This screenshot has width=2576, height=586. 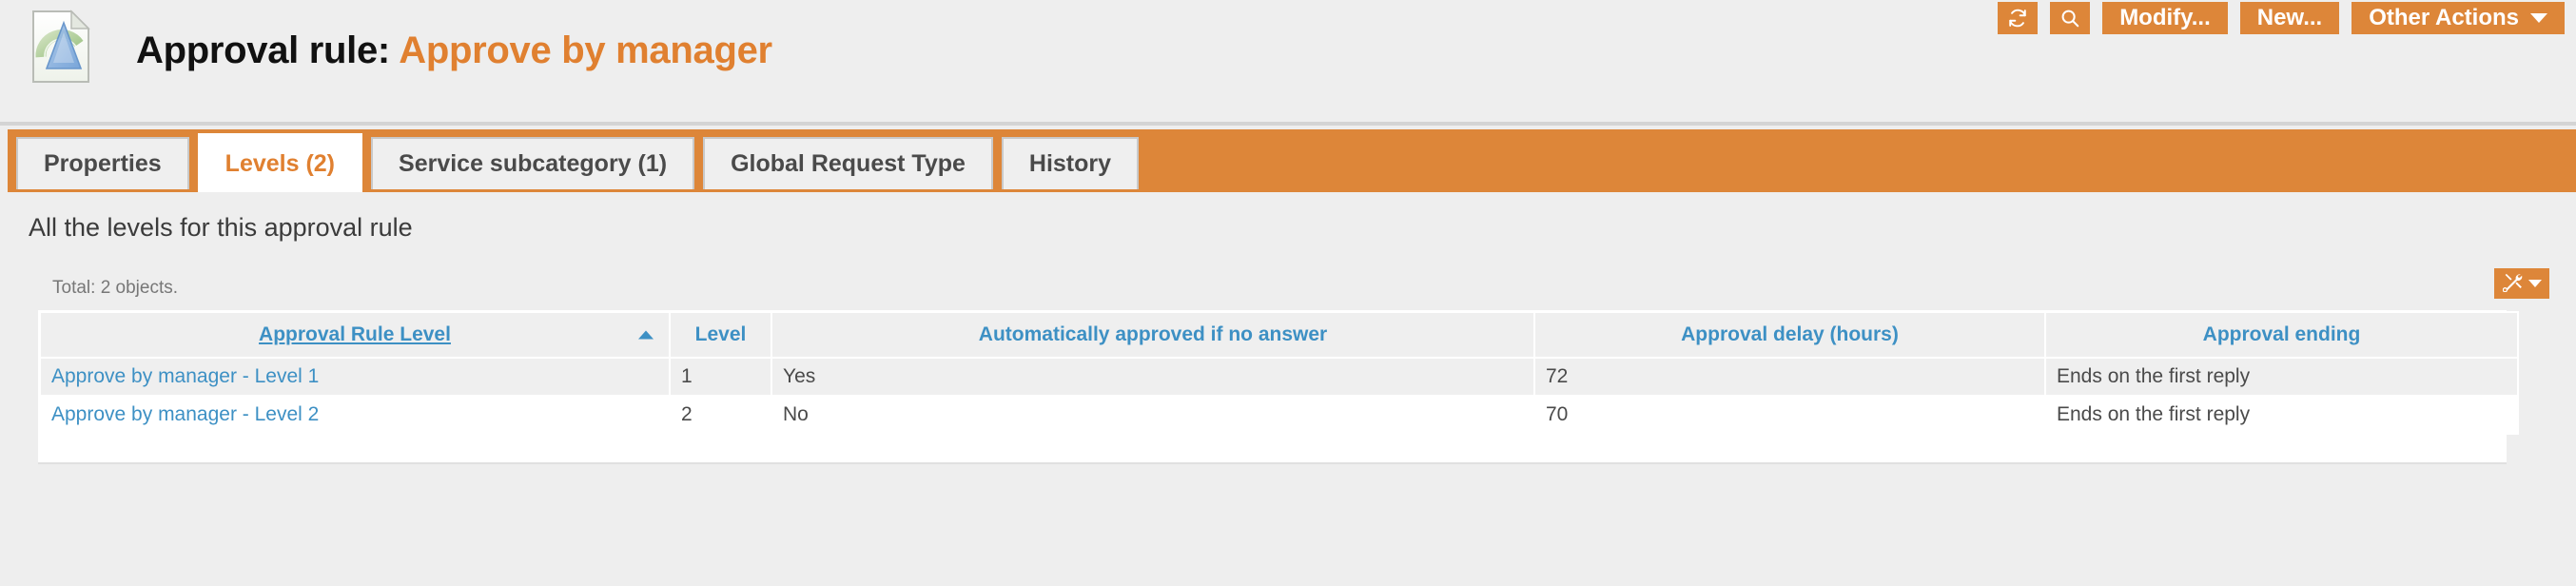 I want to click on approval-rule-document-icon, so click(x=61, y=47).